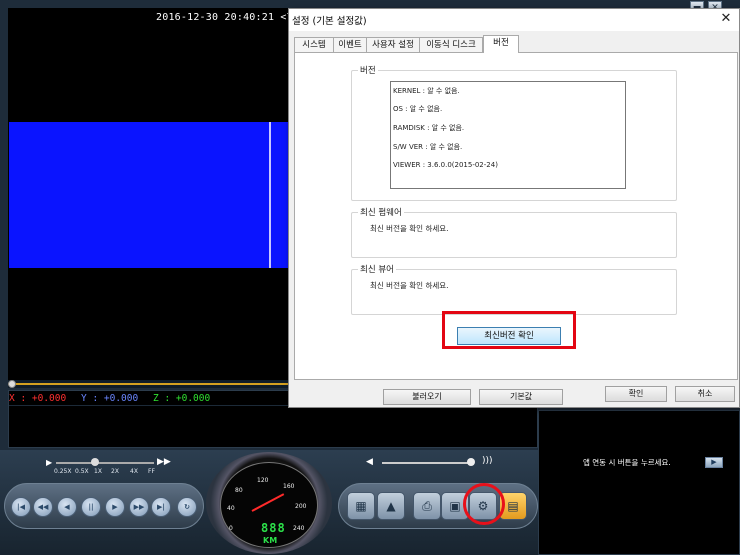 This screenshot has width=740, height=555. What do you see at coordinates (12, 384) in the screenshot?
I see `seek-handle` at bounding box center [12, 384].